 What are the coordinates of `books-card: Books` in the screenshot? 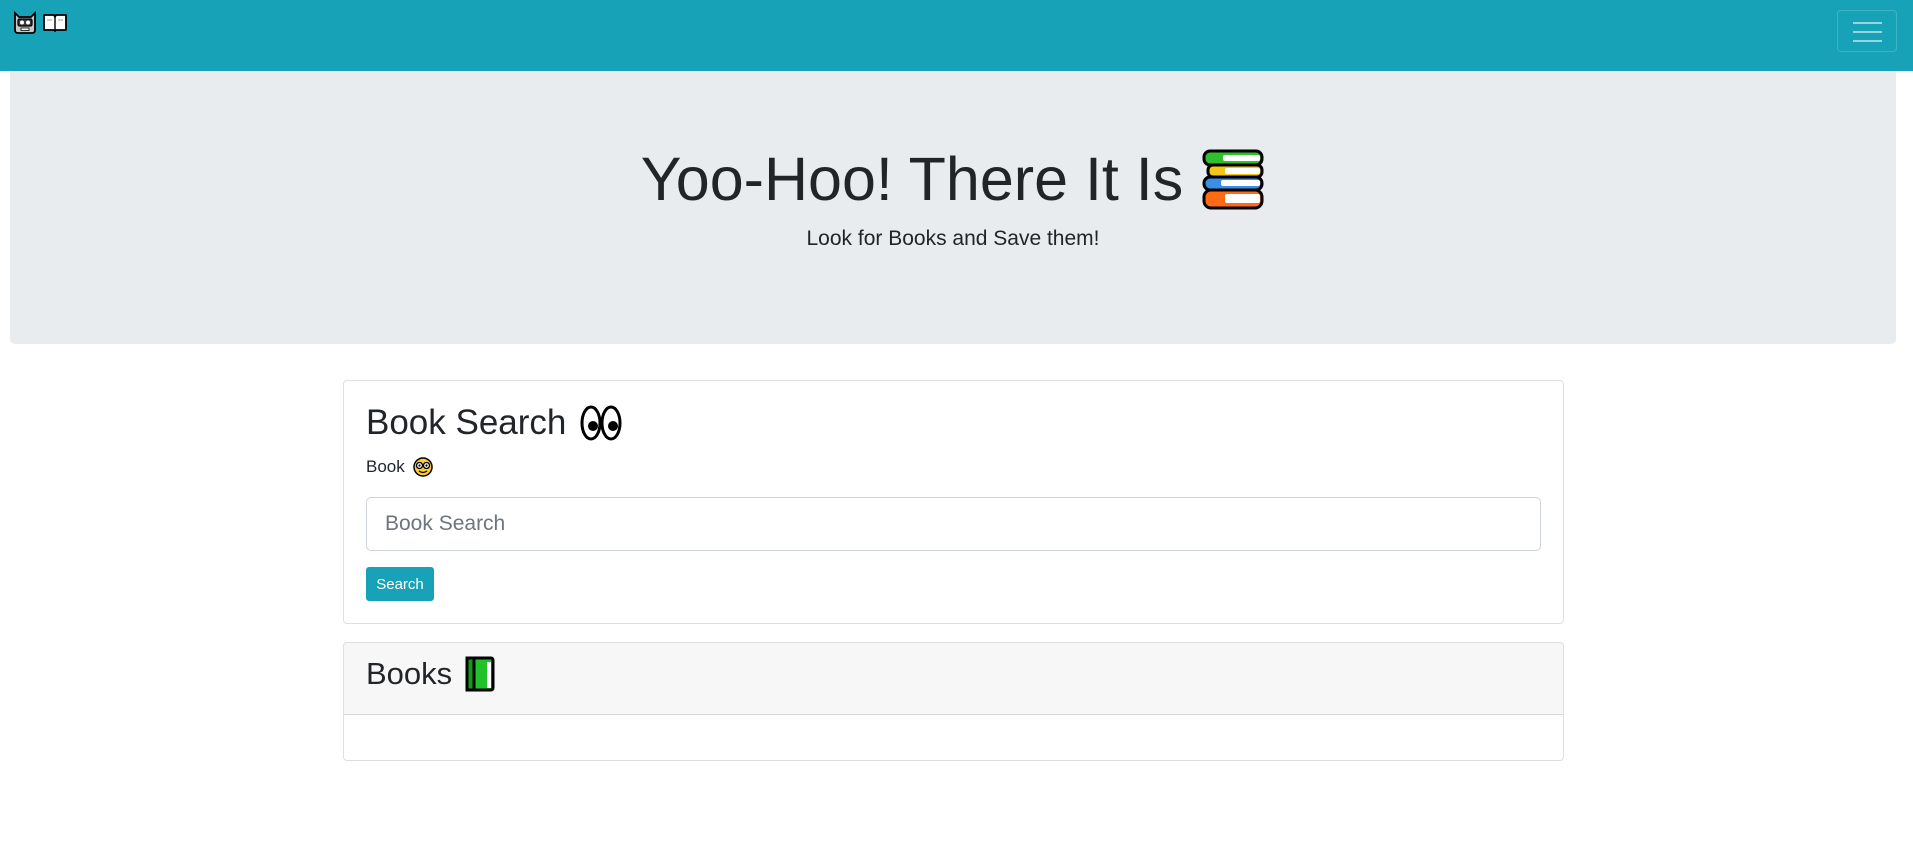 It's located at (953, 701).